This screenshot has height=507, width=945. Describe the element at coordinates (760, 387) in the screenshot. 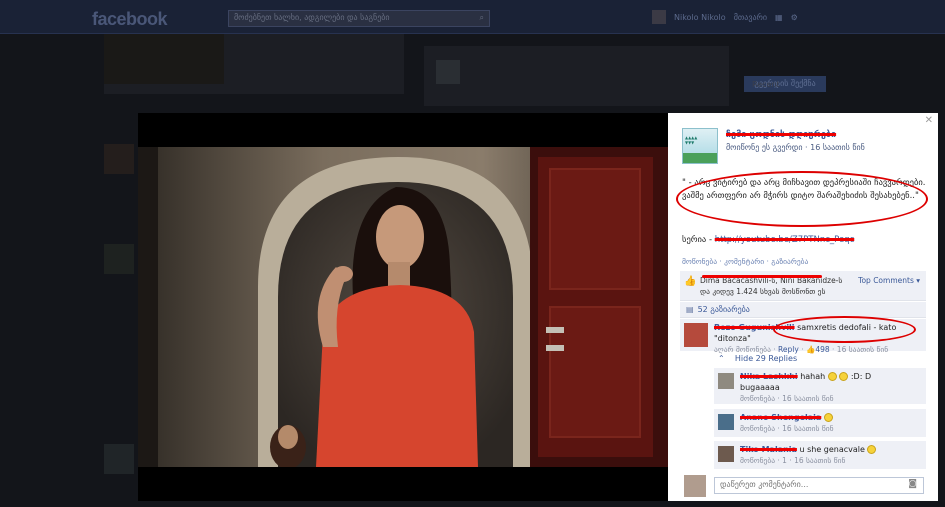

I see `reply-extra2: bugaaaaa` at that location.